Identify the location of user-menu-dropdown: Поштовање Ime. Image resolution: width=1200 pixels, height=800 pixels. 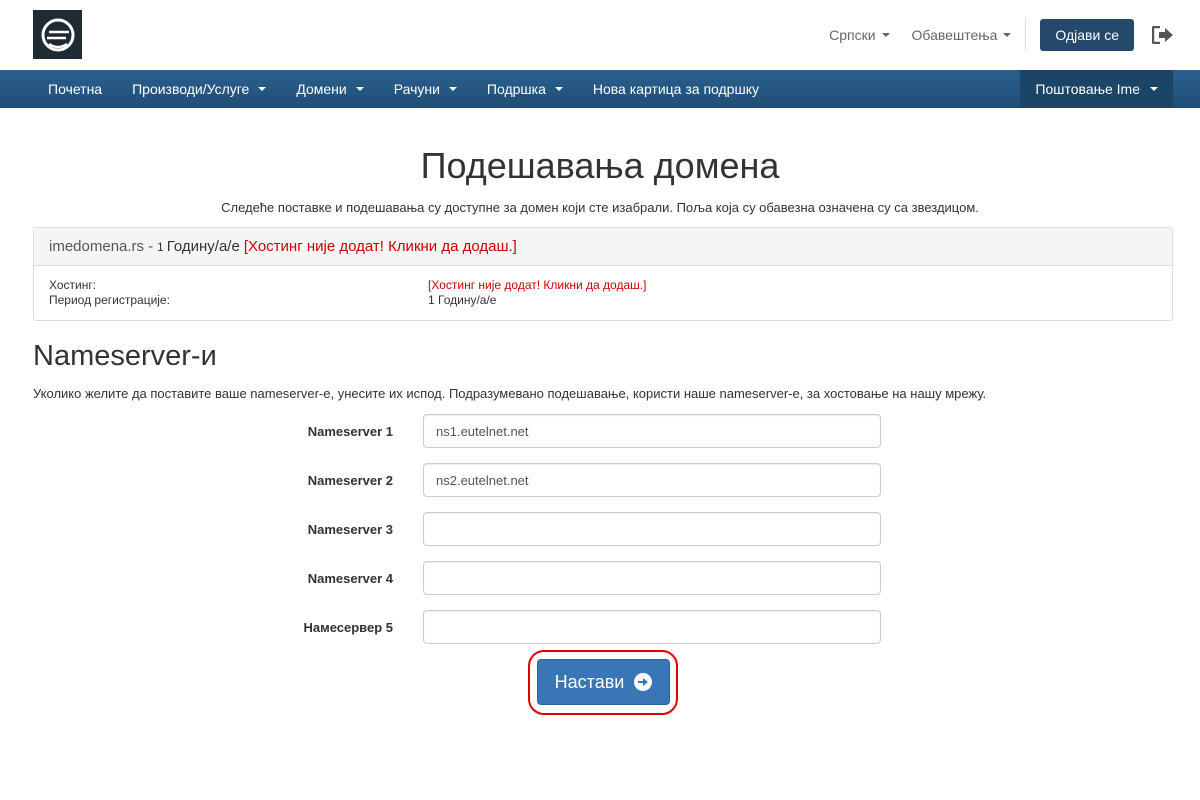
(1096, 89).